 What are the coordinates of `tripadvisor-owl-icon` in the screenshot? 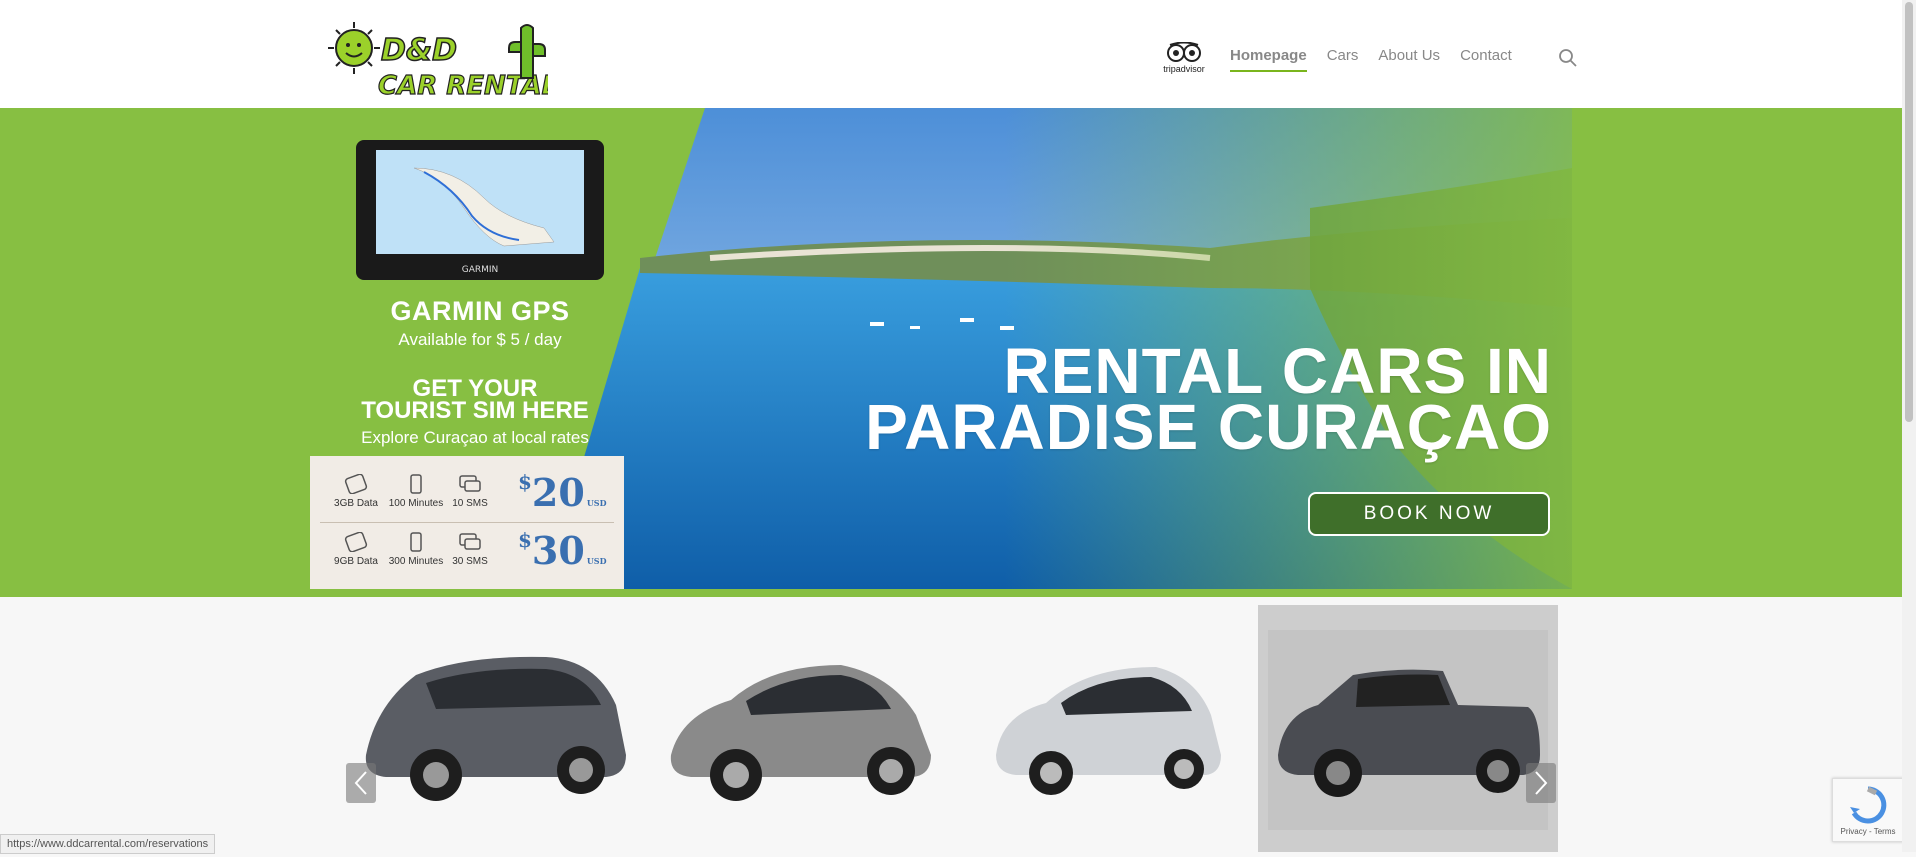 It's located at (1184, 52).